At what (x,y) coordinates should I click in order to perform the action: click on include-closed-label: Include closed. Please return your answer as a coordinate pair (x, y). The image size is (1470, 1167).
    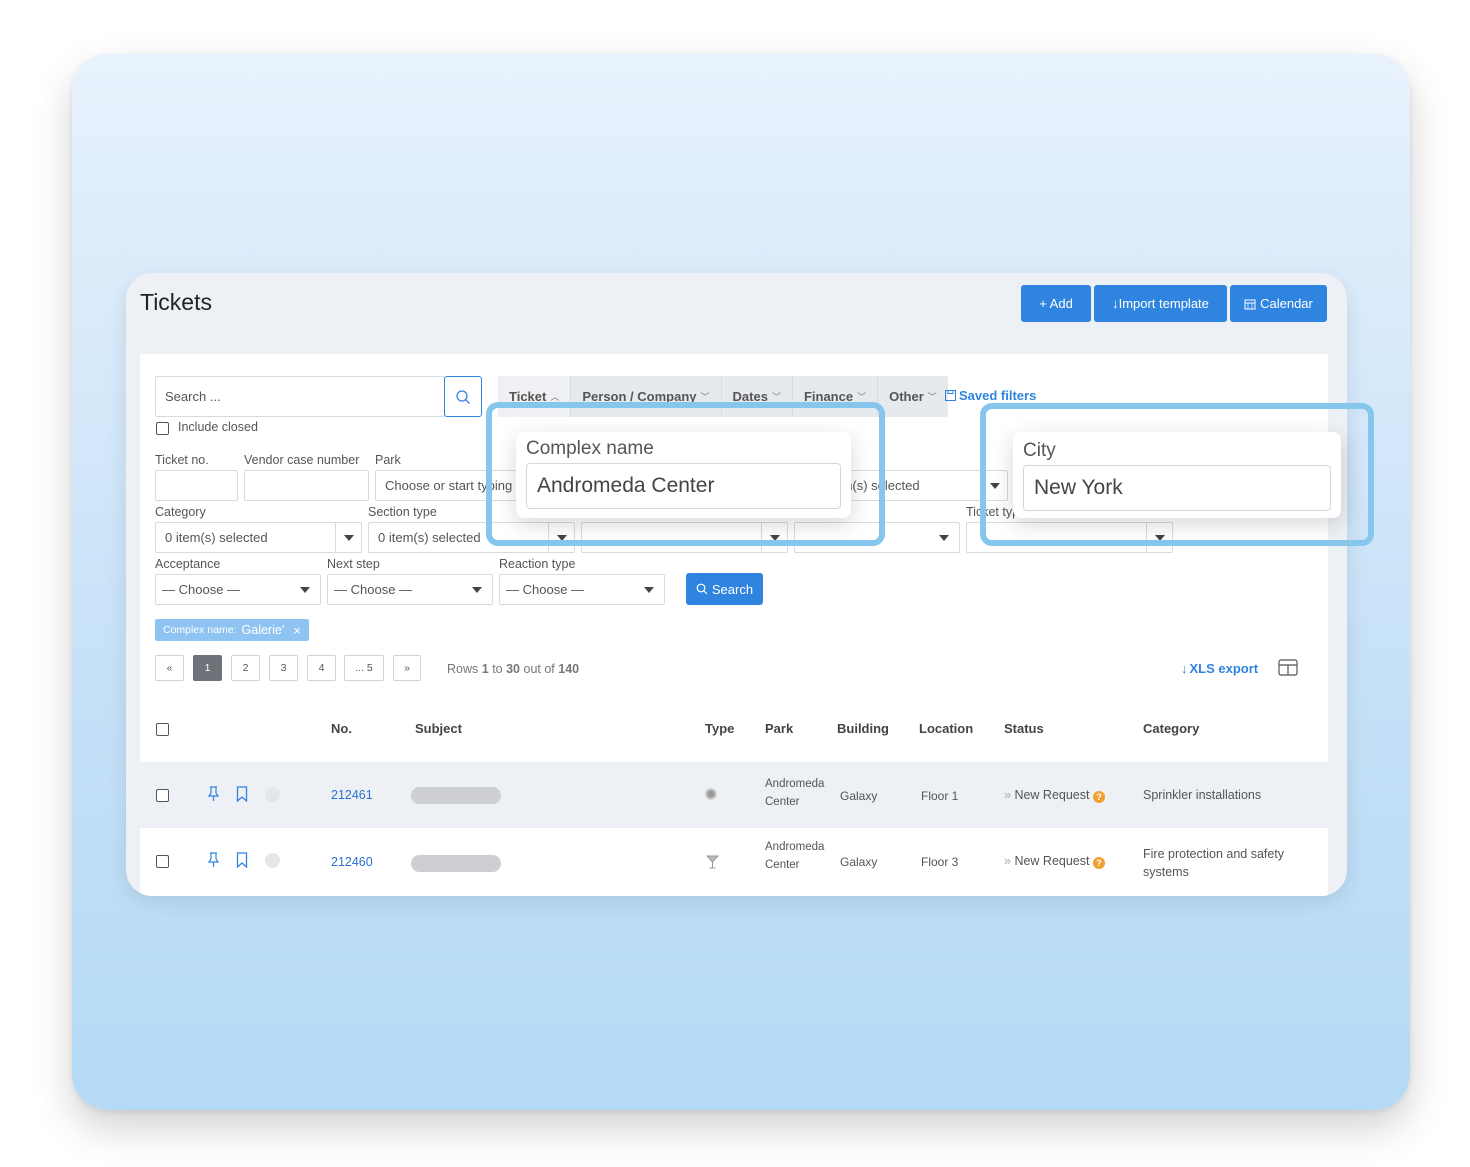
    Looking at the image, I should click on (218, 427).